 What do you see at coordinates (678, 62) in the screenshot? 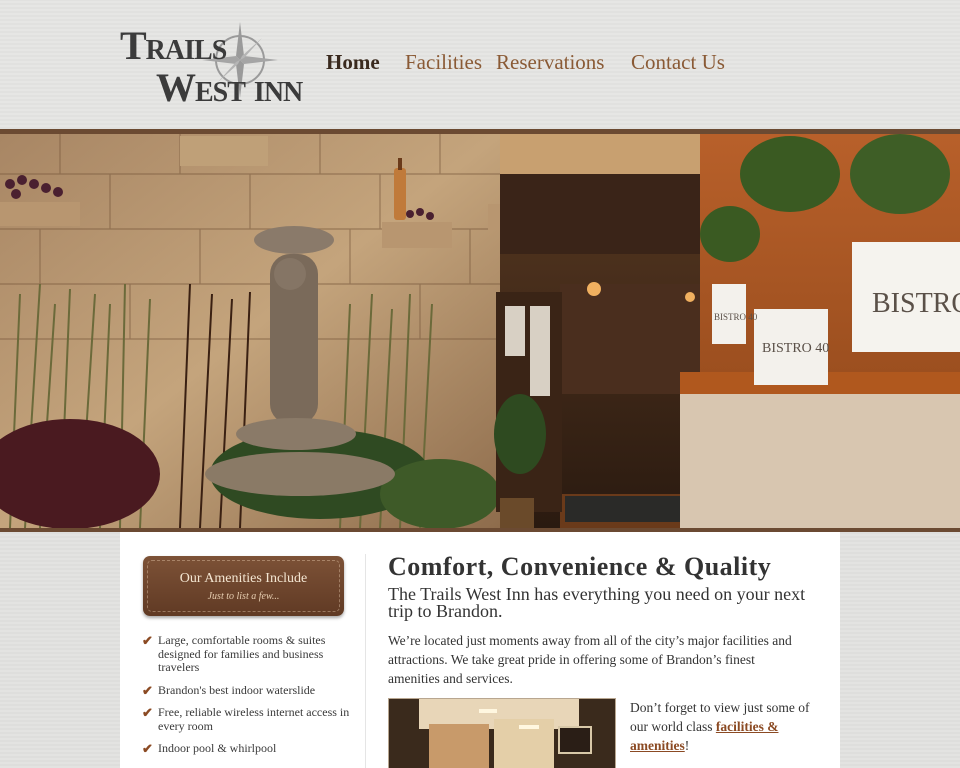
I see `nav-contact-us: Contact Us` at bounding box center [678, 62].